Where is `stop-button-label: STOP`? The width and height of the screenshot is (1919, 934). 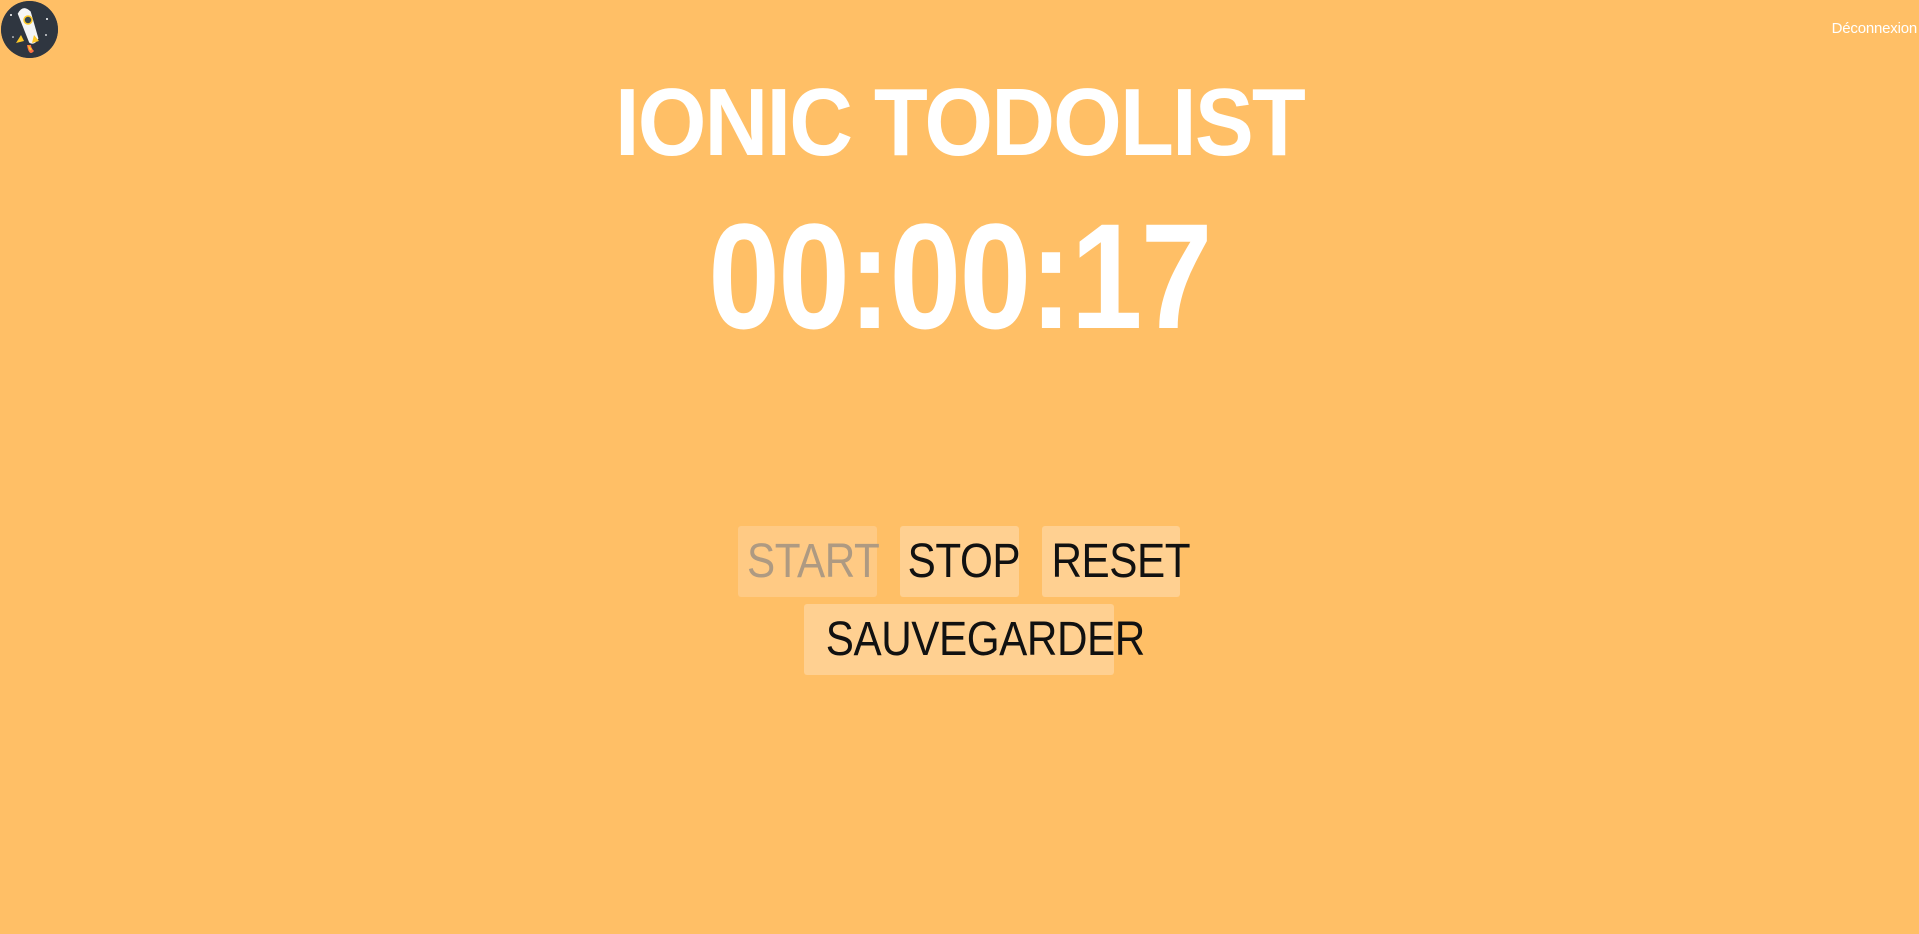 stop-button-label: STOP is located at coordinates (964, 561).